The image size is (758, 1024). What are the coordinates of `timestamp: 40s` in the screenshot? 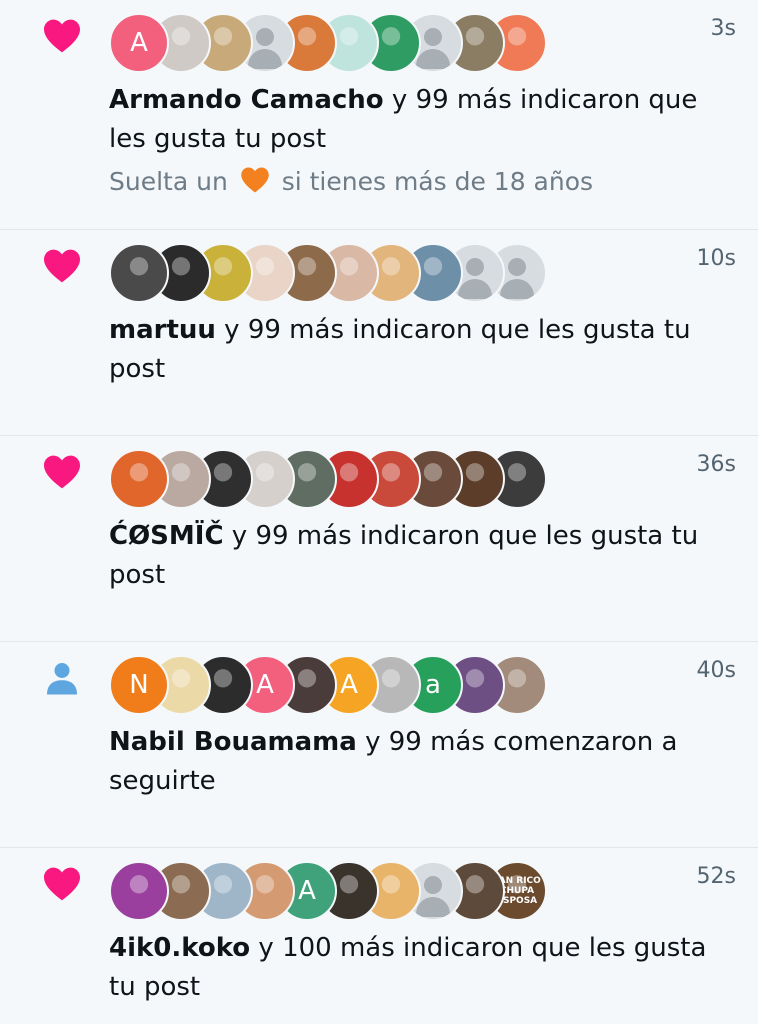 It's located at (716, 670).